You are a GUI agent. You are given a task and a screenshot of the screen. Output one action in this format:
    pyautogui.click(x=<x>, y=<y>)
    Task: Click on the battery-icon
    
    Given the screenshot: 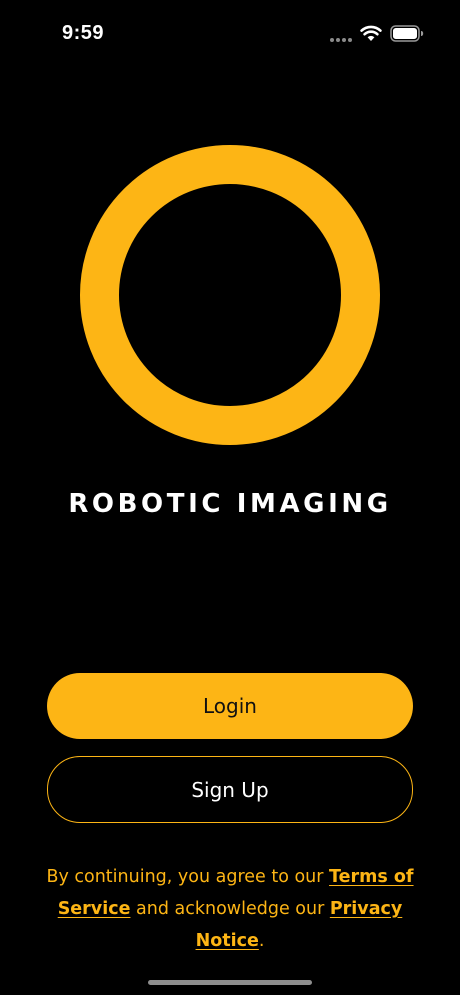 What is the action you would take?
    pyautogui.click(x=407, y=33)
    